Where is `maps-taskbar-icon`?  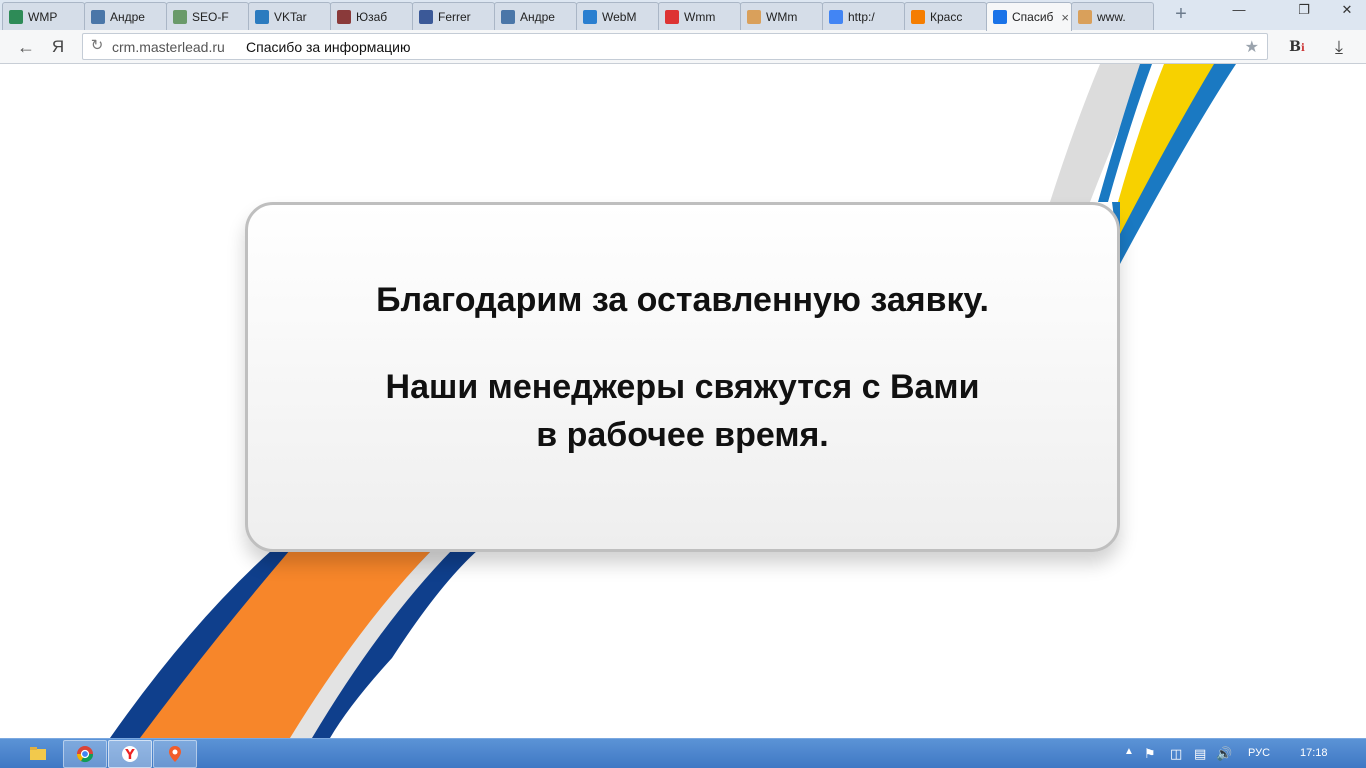
maps-taskbar-icon is located at coordinates (175, 754).